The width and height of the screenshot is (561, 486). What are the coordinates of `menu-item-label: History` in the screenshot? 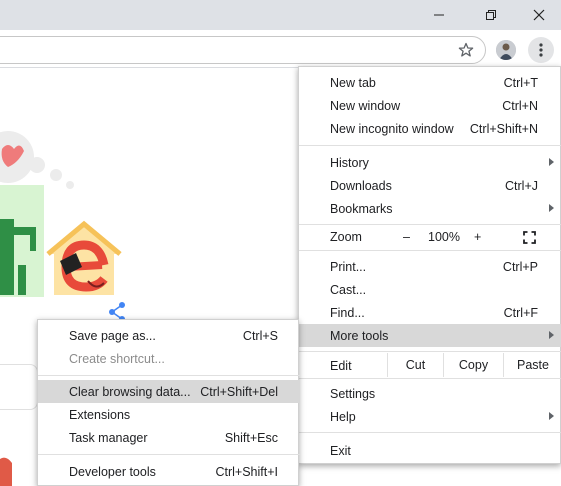 It's located at (349, 162).